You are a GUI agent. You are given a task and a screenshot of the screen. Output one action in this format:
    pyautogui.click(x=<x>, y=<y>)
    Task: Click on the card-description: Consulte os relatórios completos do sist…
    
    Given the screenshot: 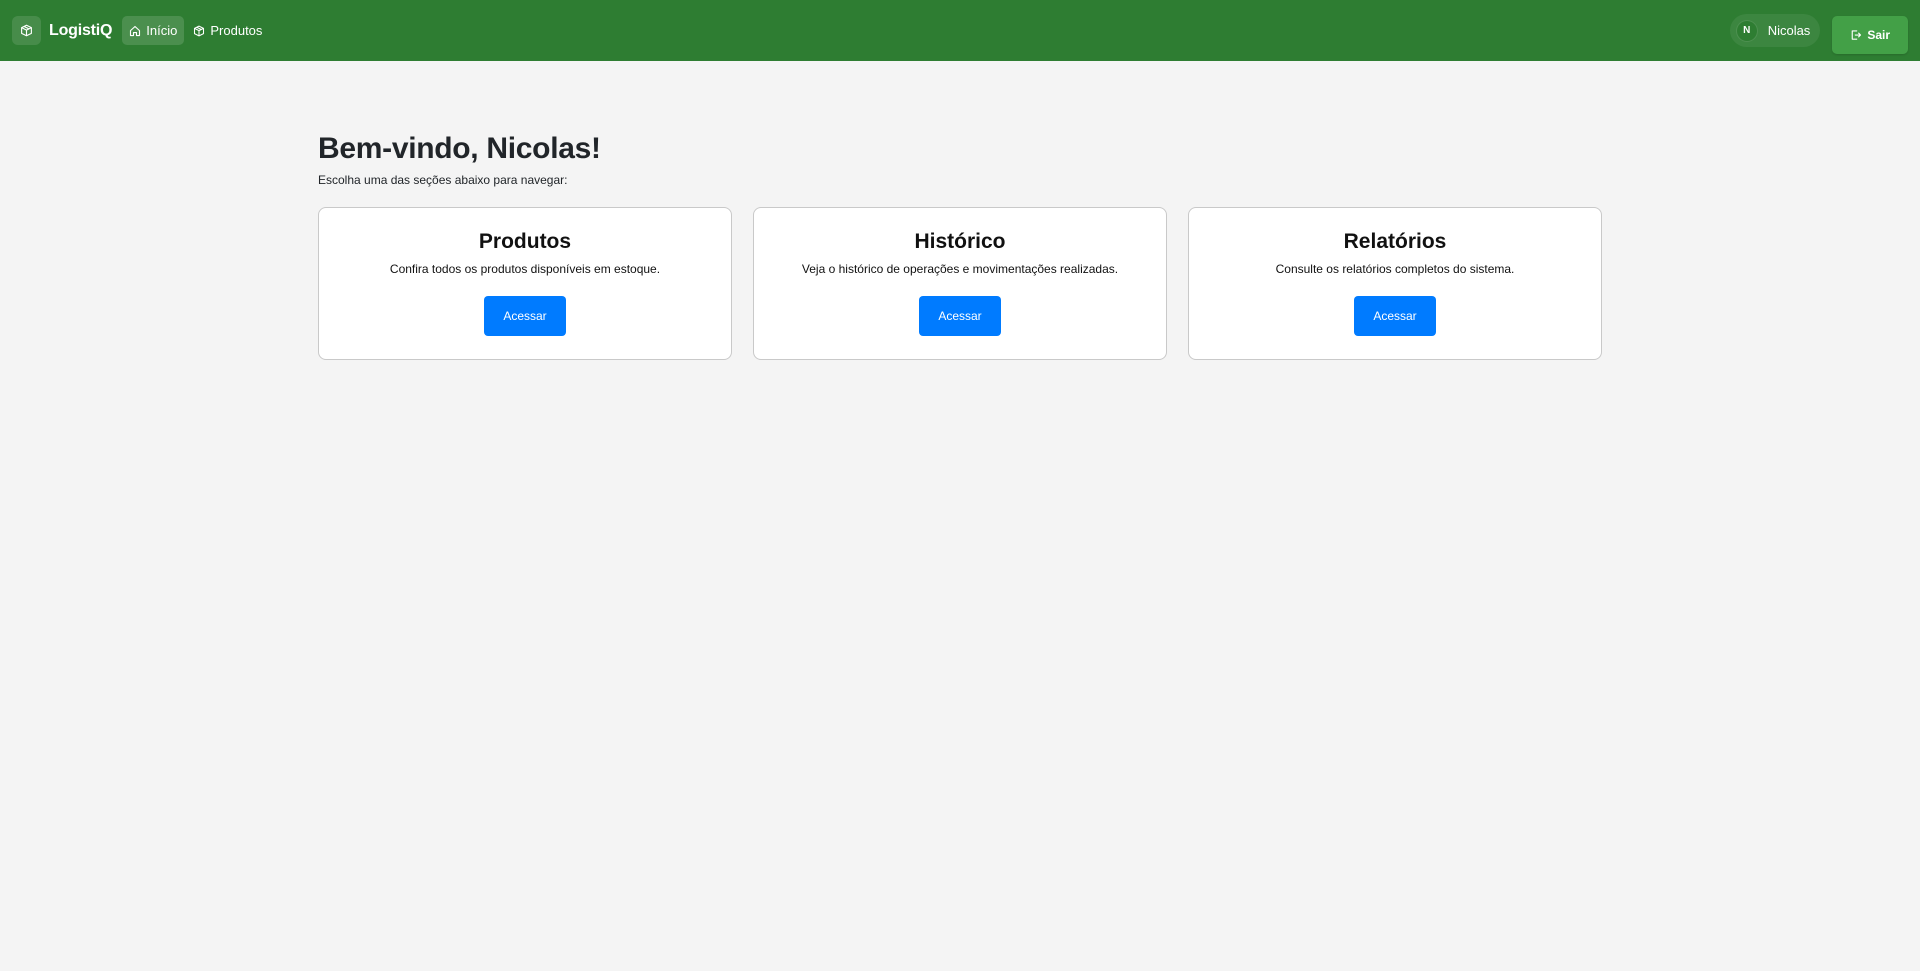 What is the action you would take?
    pyautogui.click(x=1395, y=269)
    